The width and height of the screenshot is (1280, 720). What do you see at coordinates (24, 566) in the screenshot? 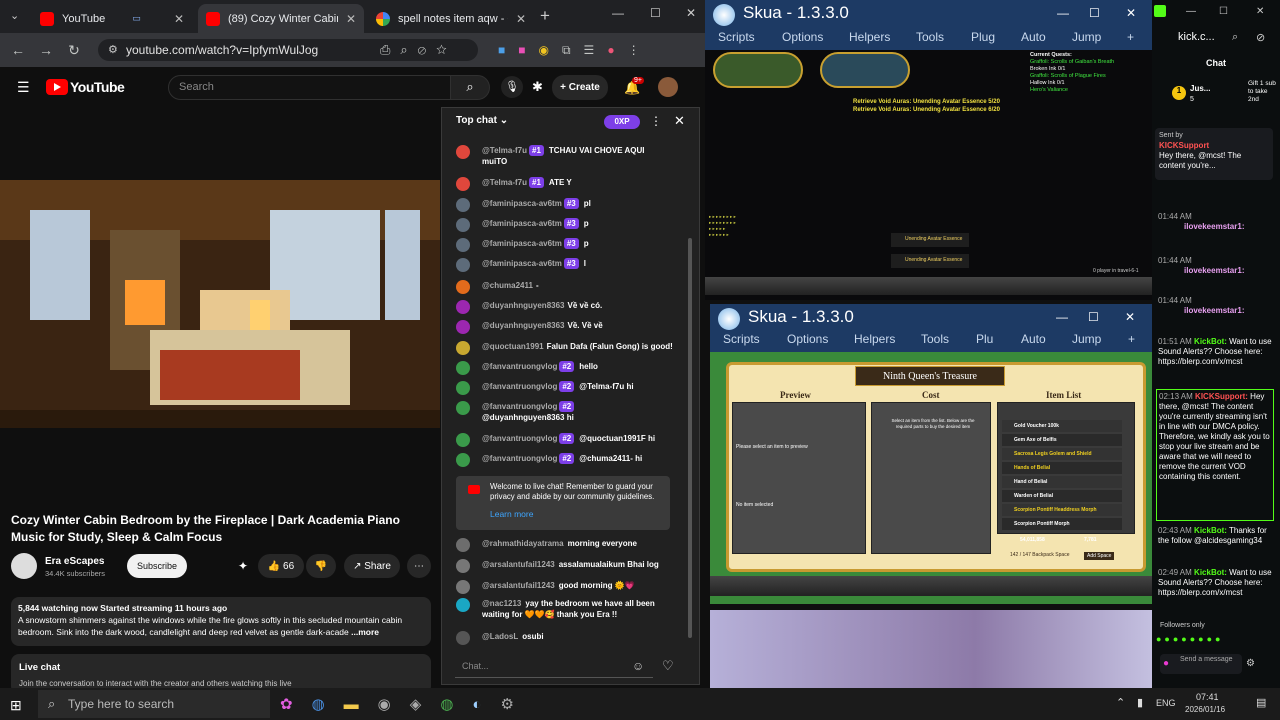
I see `channel-avatar` at bounding box center [24, 566].